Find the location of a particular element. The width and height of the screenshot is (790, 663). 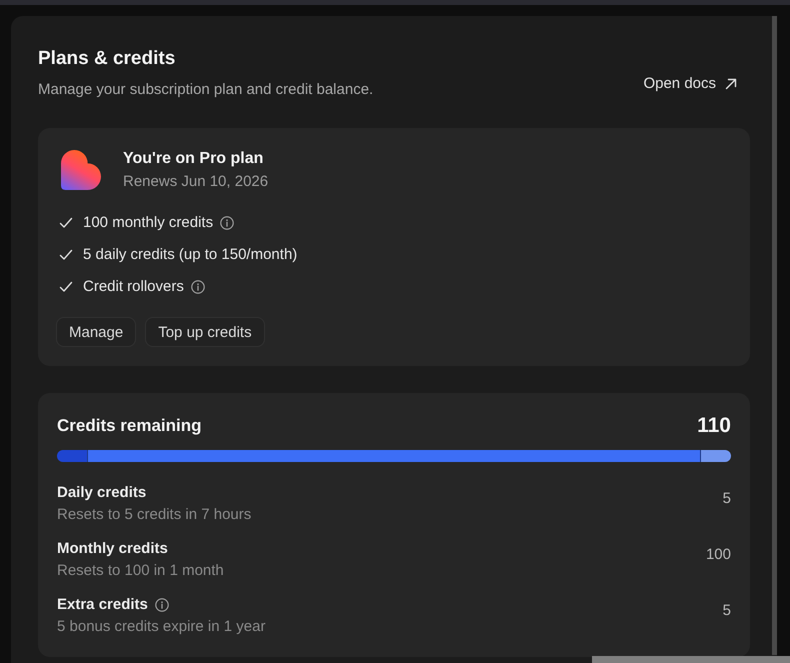

arrow-up-right-icon is located at coordinates (731, 84).